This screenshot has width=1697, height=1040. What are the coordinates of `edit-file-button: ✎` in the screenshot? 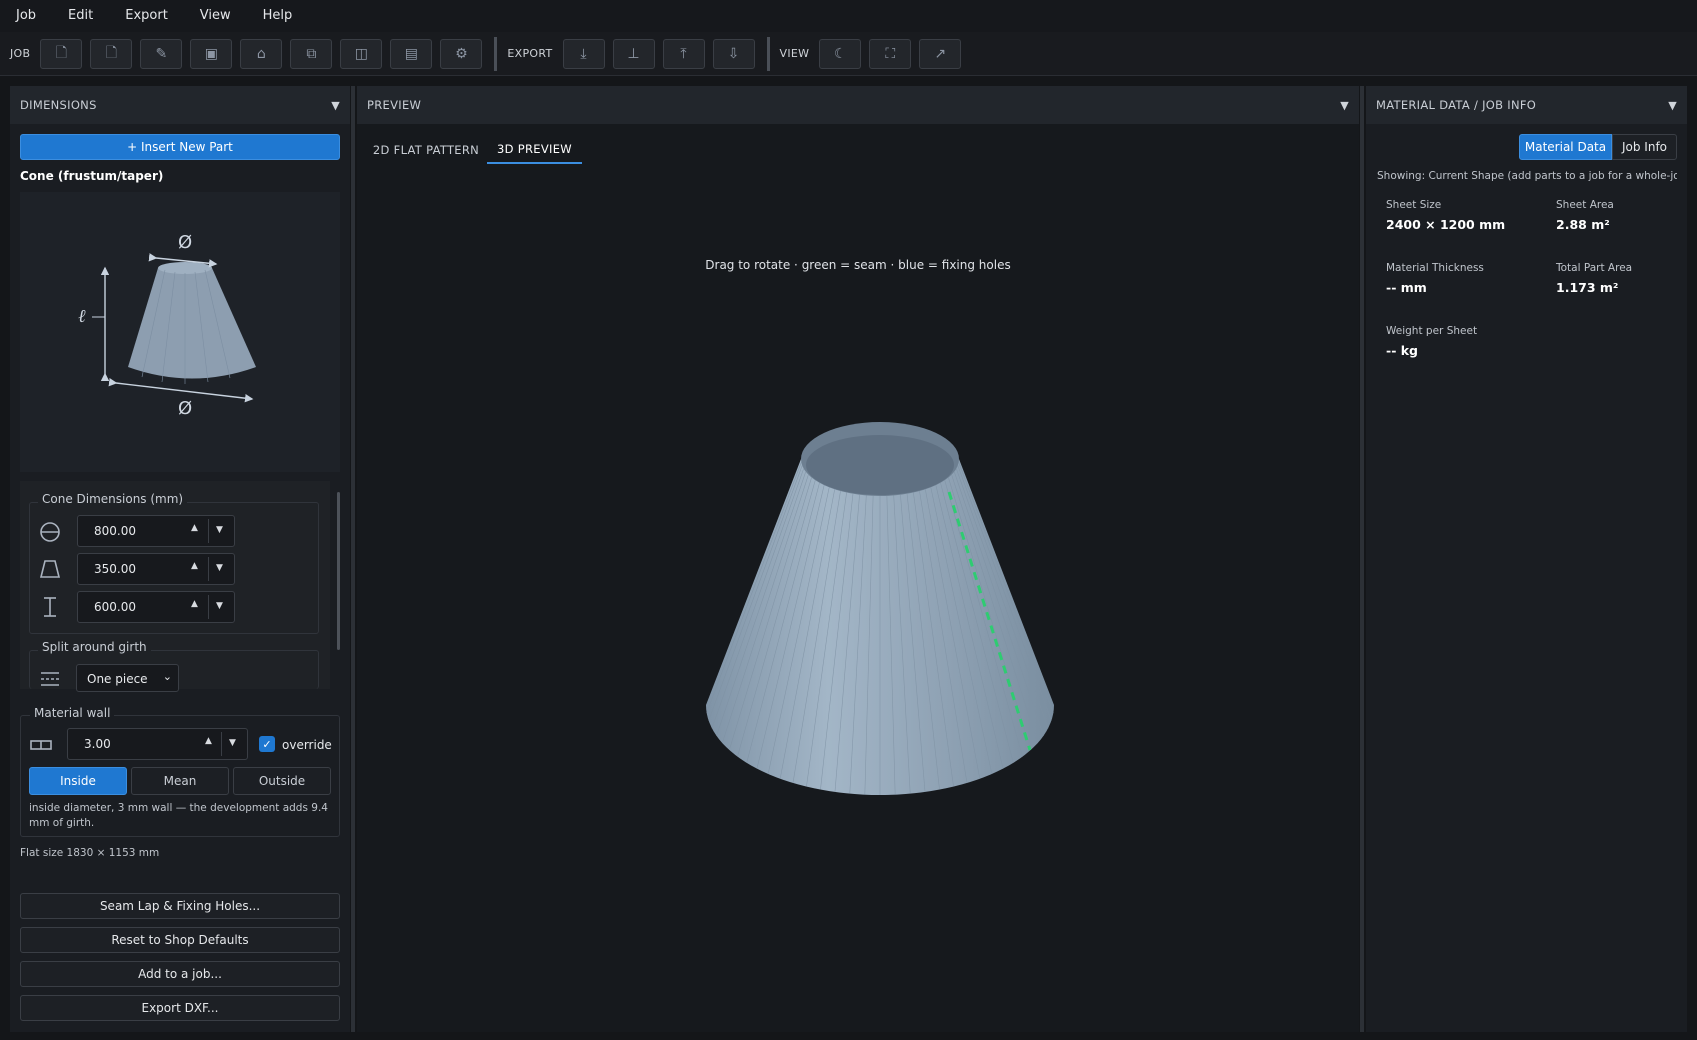 It's located at (161, 53).